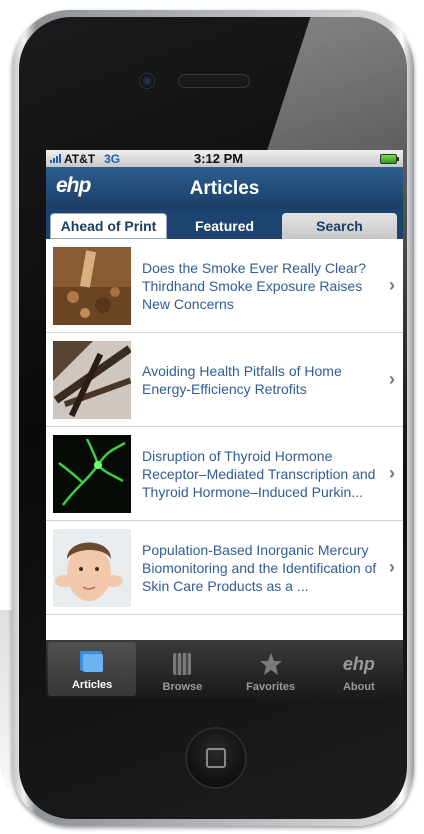  I want to click on tab-label: Articles, so click(92, 685).